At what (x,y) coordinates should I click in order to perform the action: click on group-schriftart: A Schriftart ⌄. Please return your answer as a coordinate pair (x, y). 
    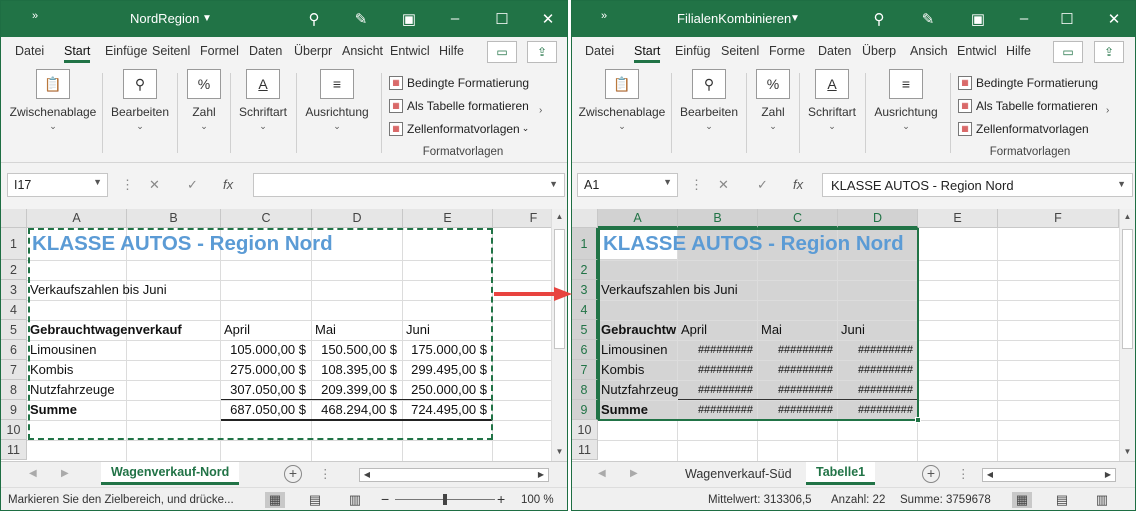
    Looking at the image, I should click on (832, 100).